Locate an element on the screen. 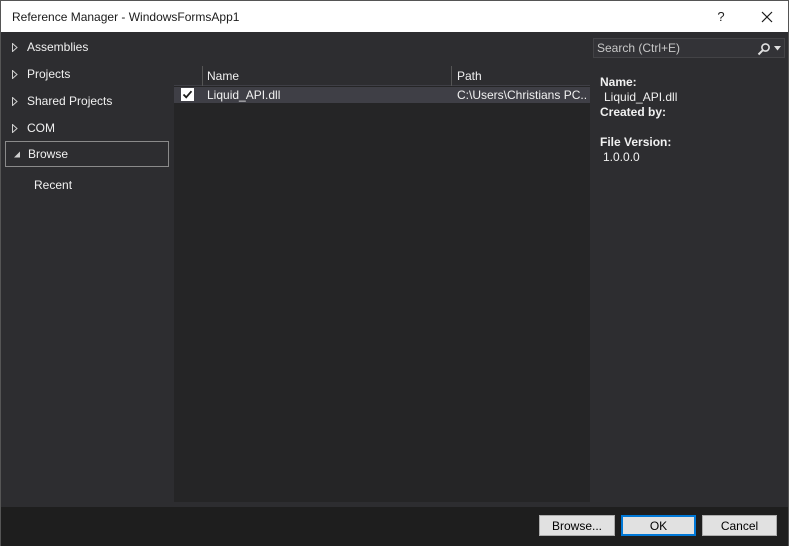 This screenshot has height=546, width=789. list-header: Name Path is located at coordinates (382, 76).